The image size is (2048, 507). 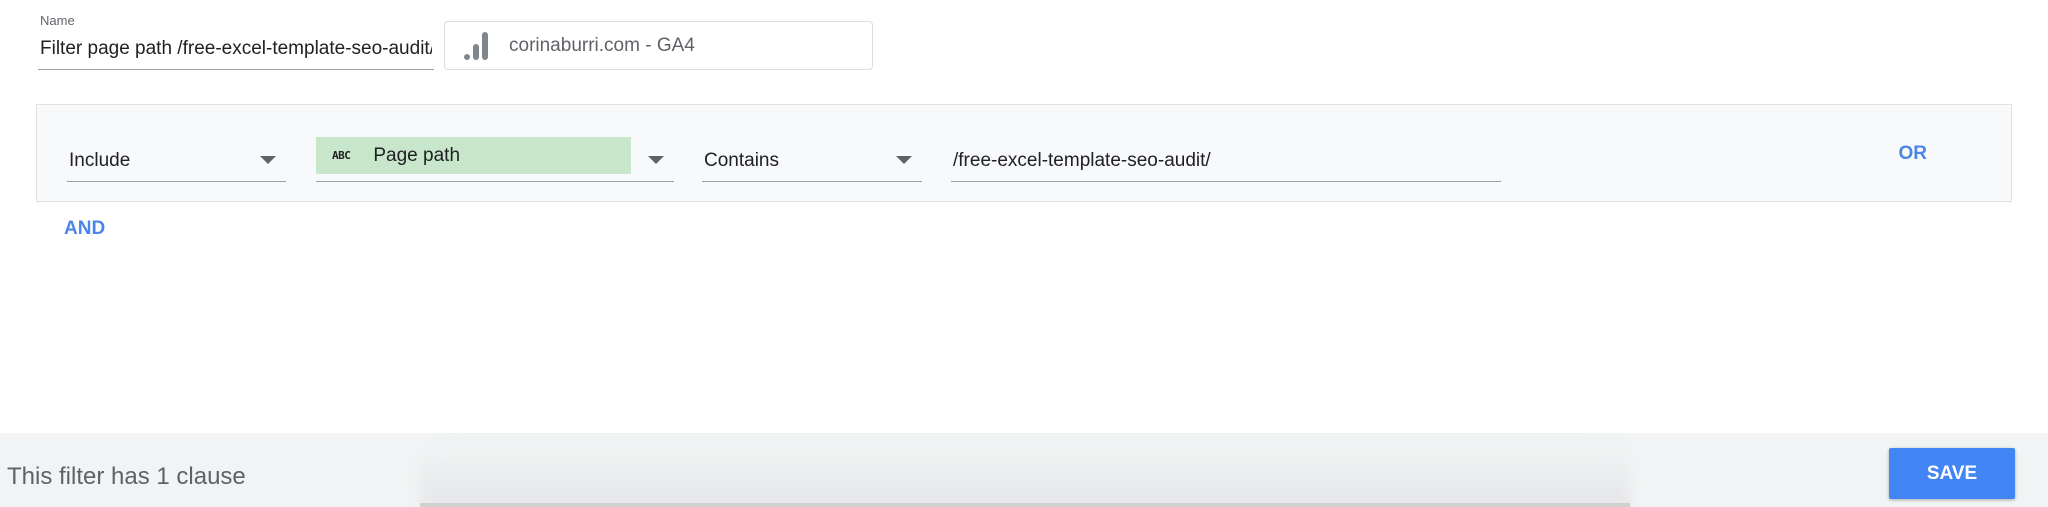 I want to click on operator-dropdown: Contains, so click(x=812, y=161).